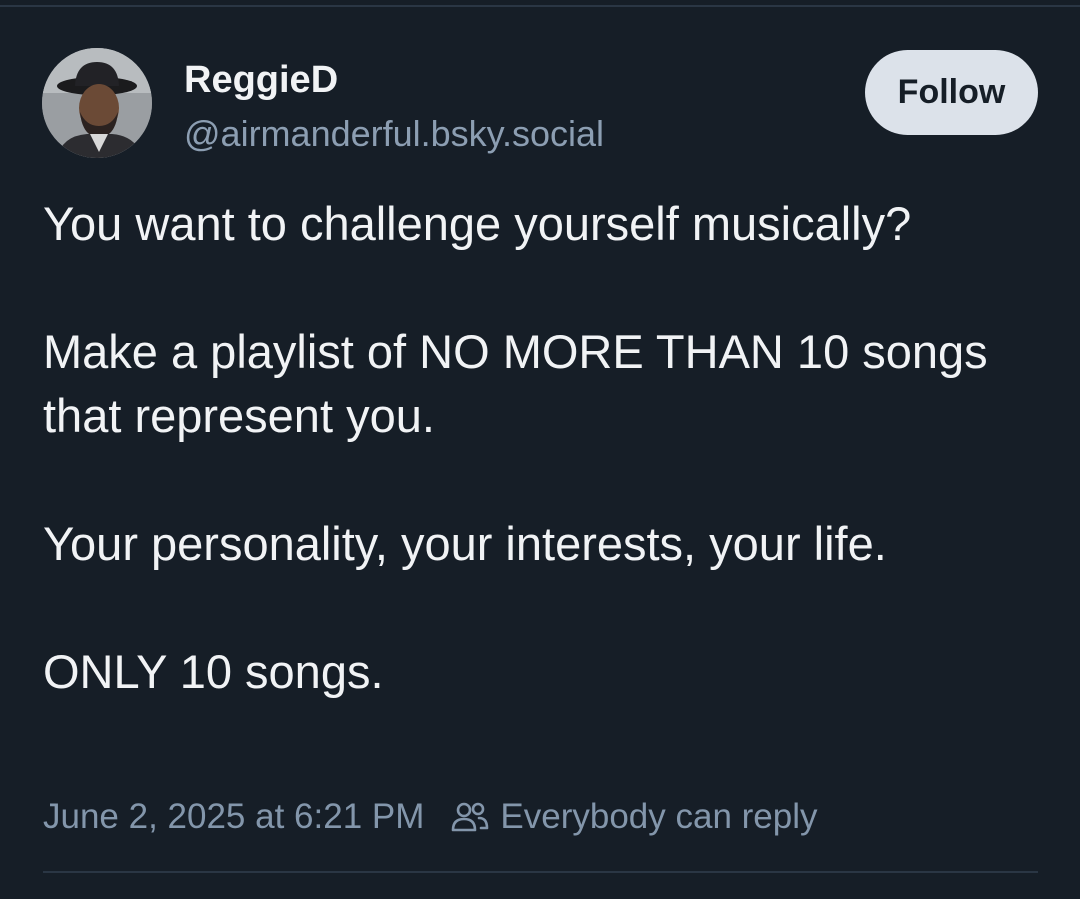 The width and height of the screenshot is (1080, 899). I want to click on avatar-image, so click(97, 103).